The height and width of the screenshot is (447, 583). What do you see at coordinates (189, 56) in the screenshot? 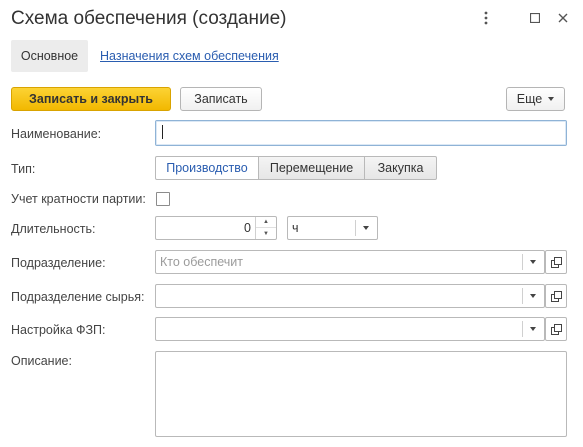
I see `tab-assignments-link: Назначения схем обеспечения` at bounding box center [189, 56].